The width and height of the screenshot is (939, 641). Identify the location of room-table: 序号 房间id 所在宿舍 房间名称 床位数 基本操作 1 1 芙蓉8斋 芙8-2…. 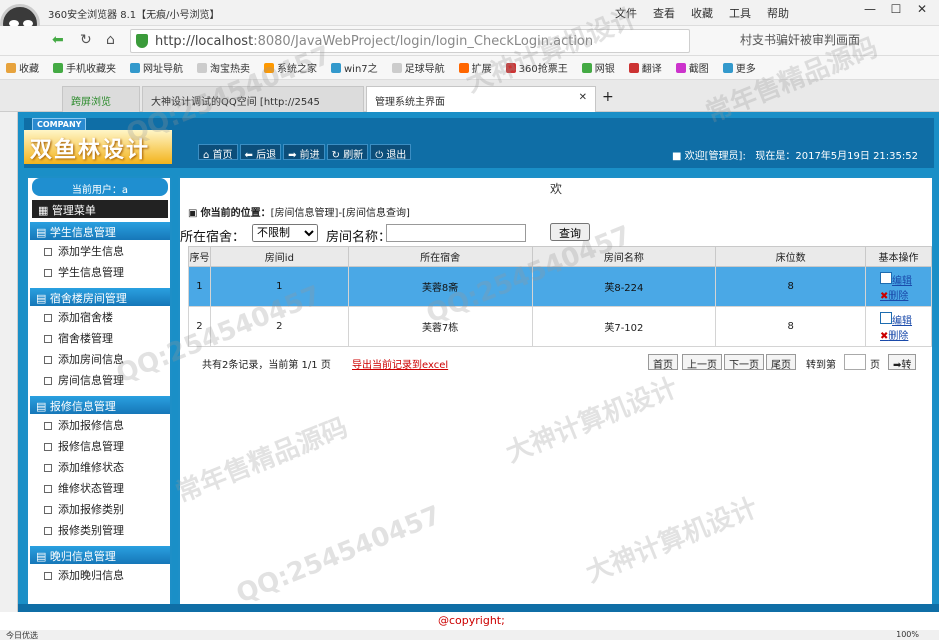
(560, 296).